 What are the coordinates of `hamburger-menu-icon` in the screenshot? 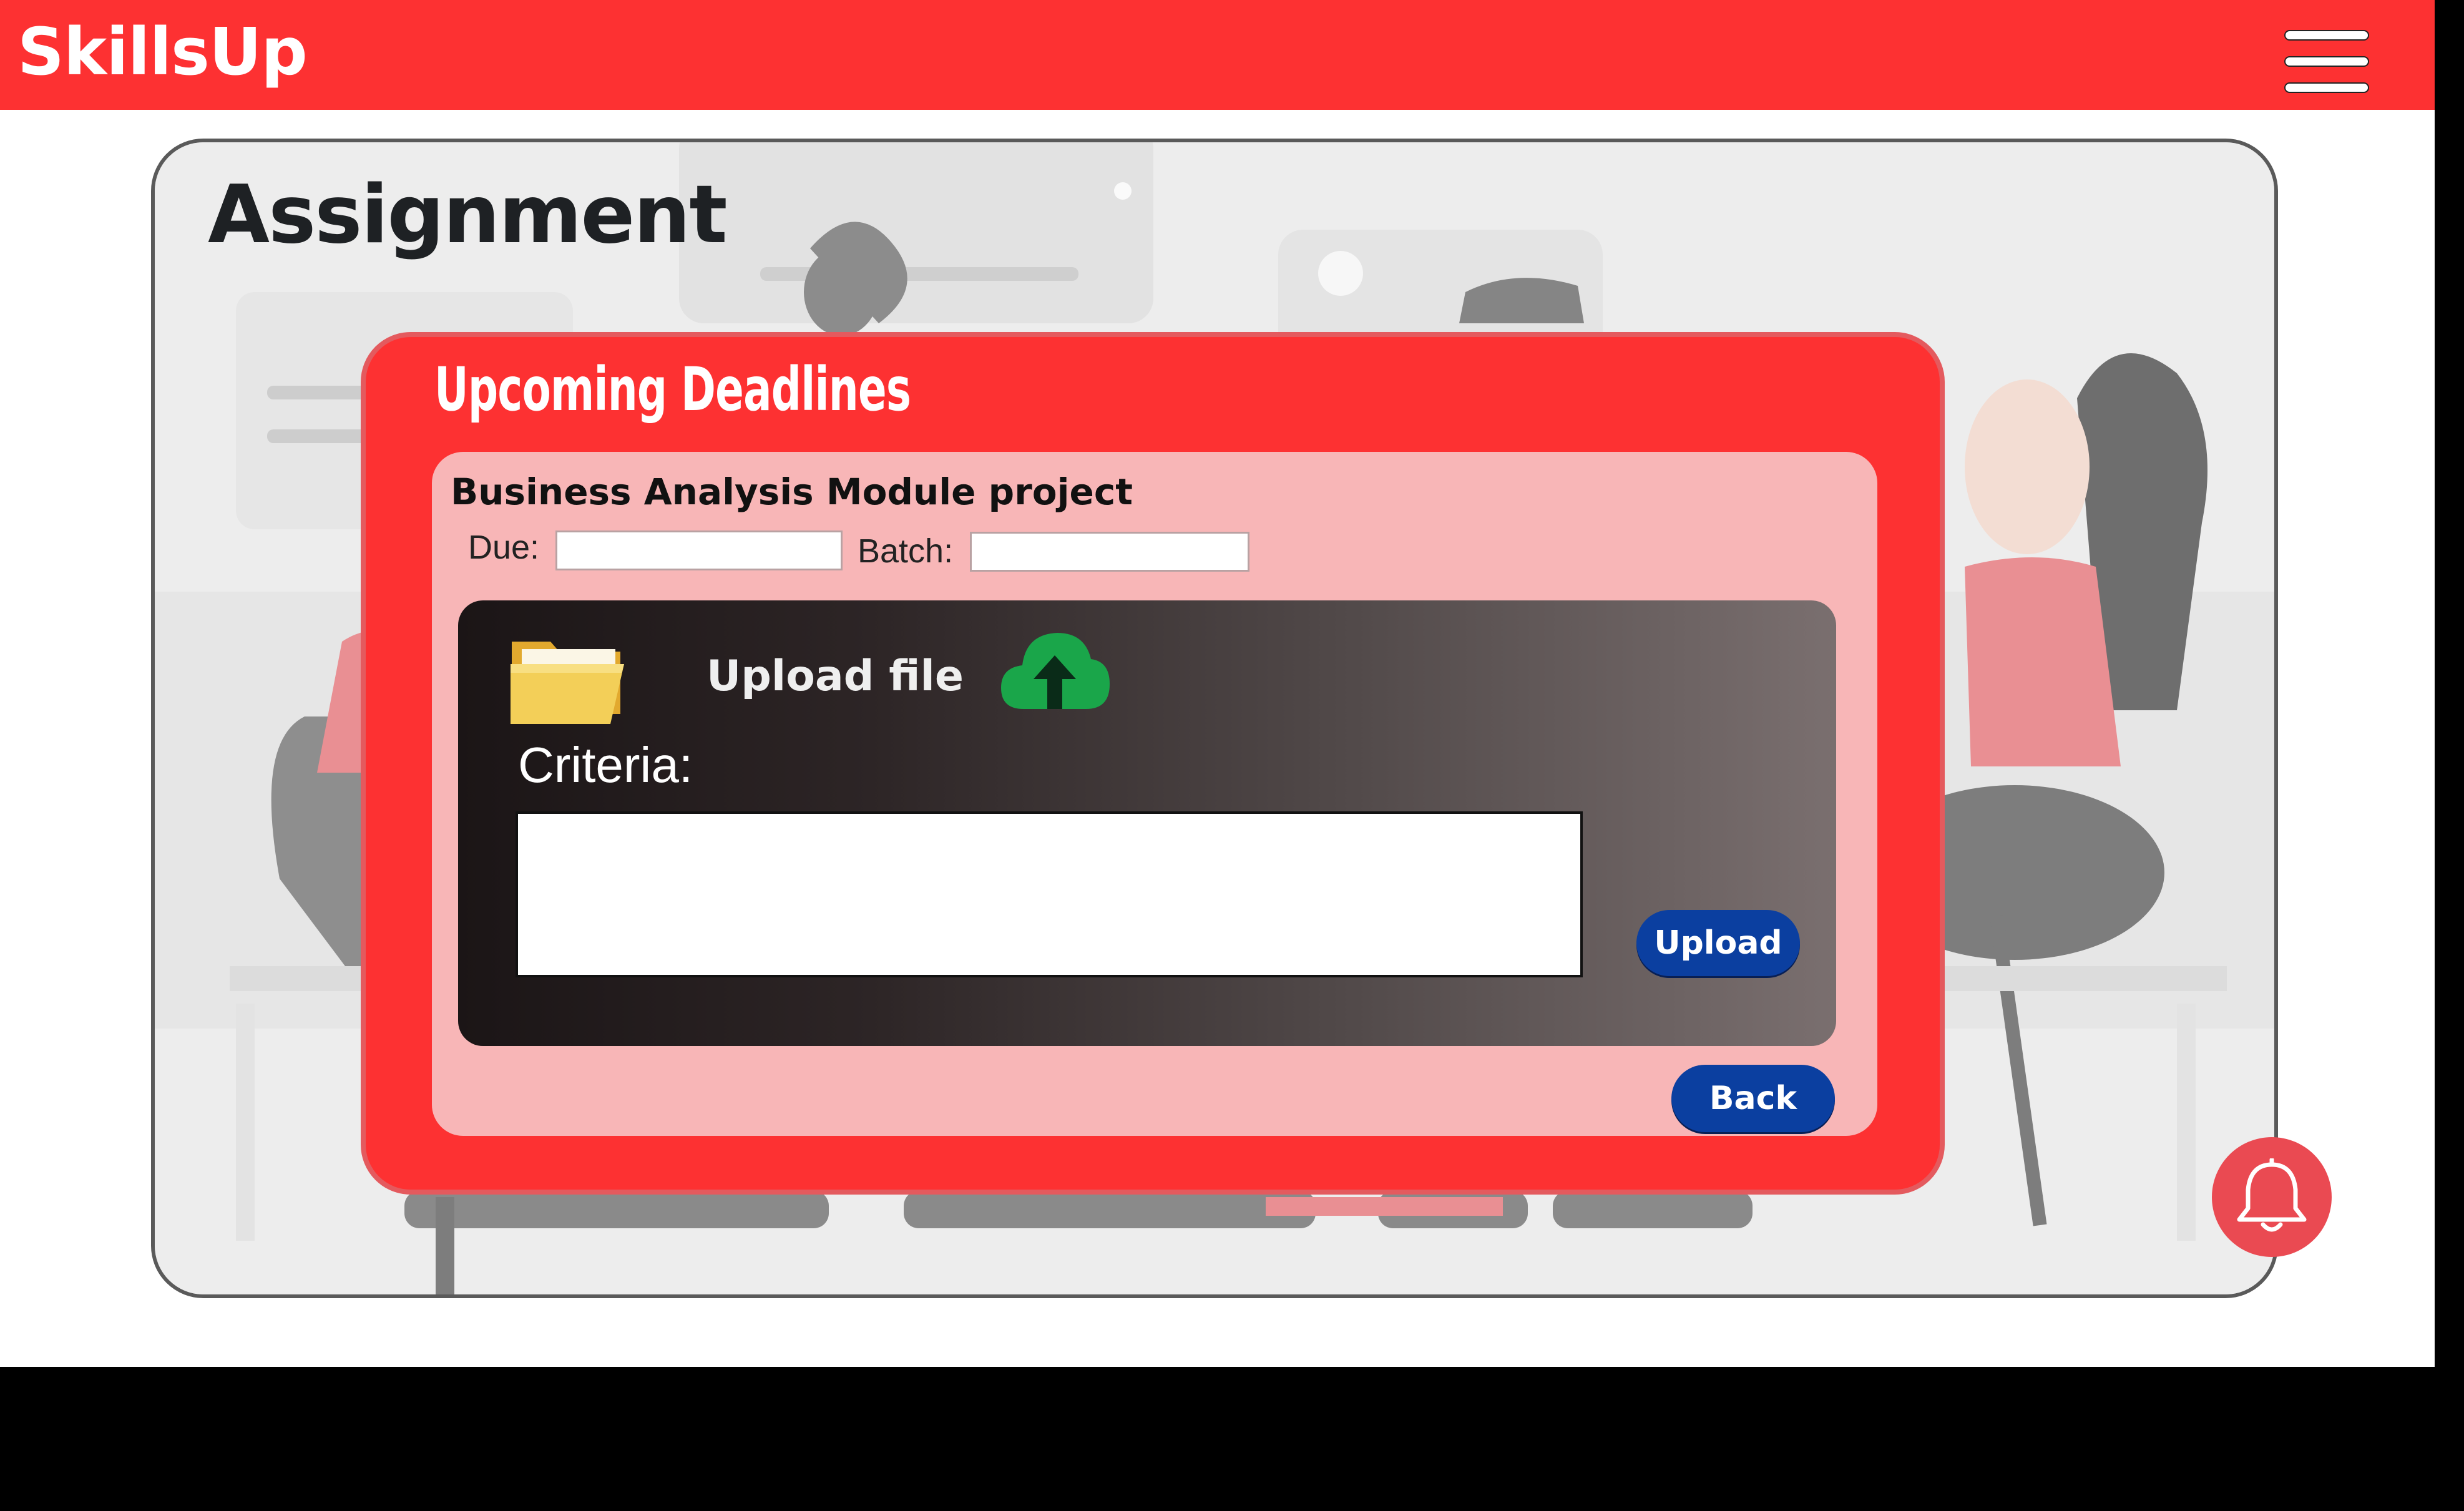 It's located at (2326, 62).